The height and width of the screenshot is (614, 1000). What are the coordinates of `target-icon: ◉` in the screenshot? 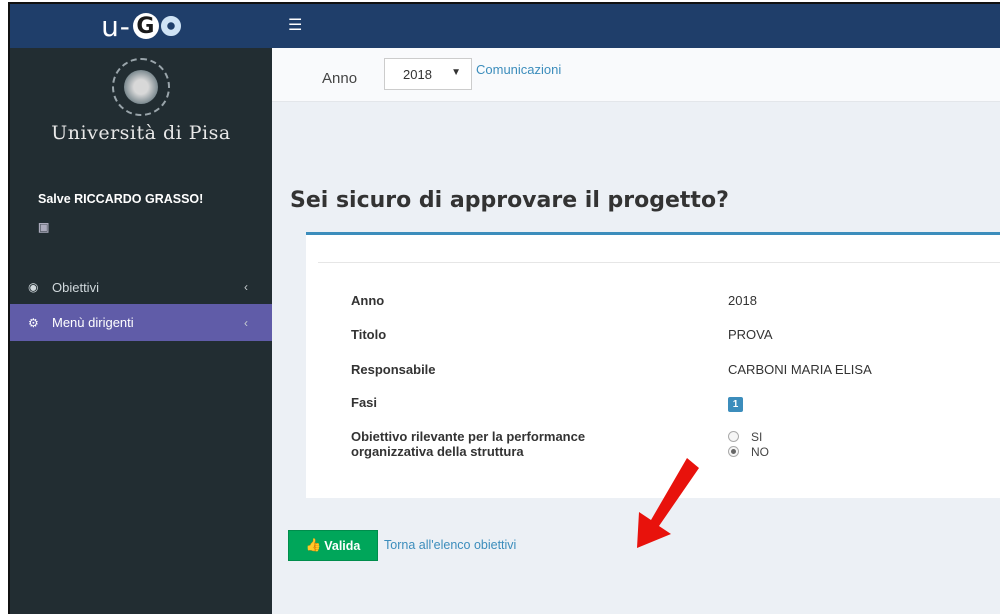 It's located at (33, 287).